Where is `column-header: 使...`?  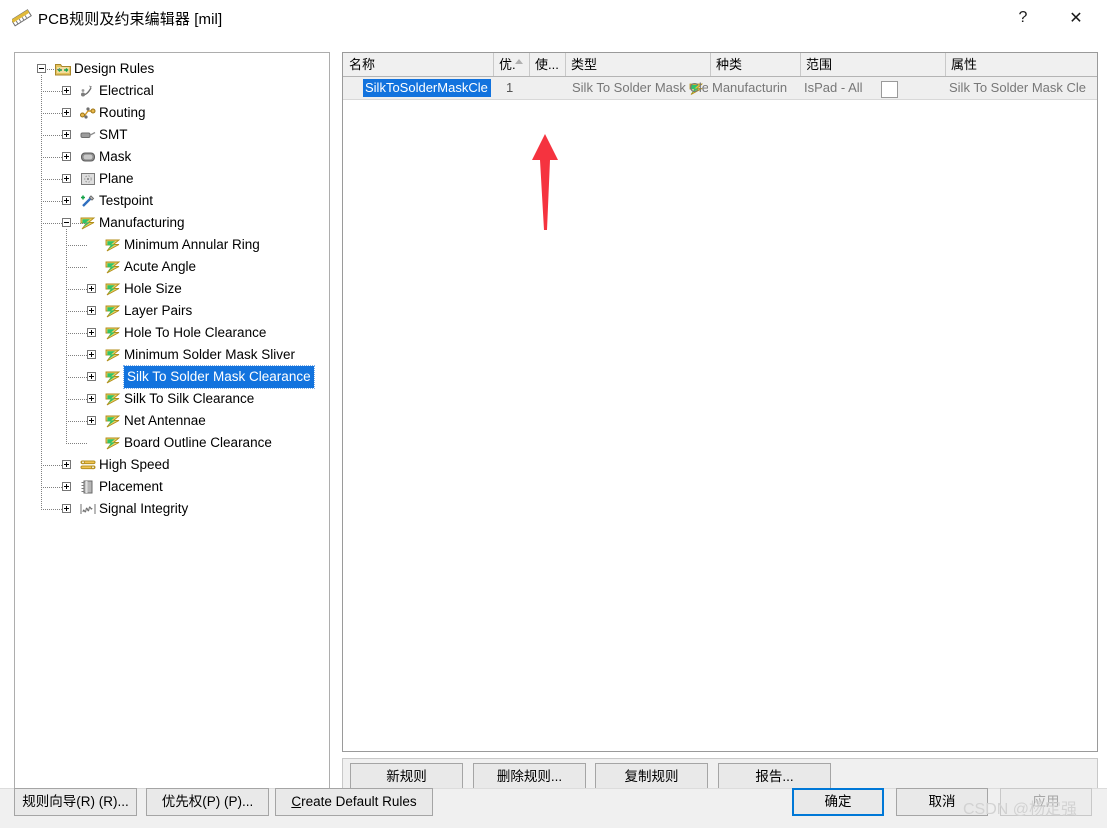
column-header: 使... is located at coordinates (548, 64).